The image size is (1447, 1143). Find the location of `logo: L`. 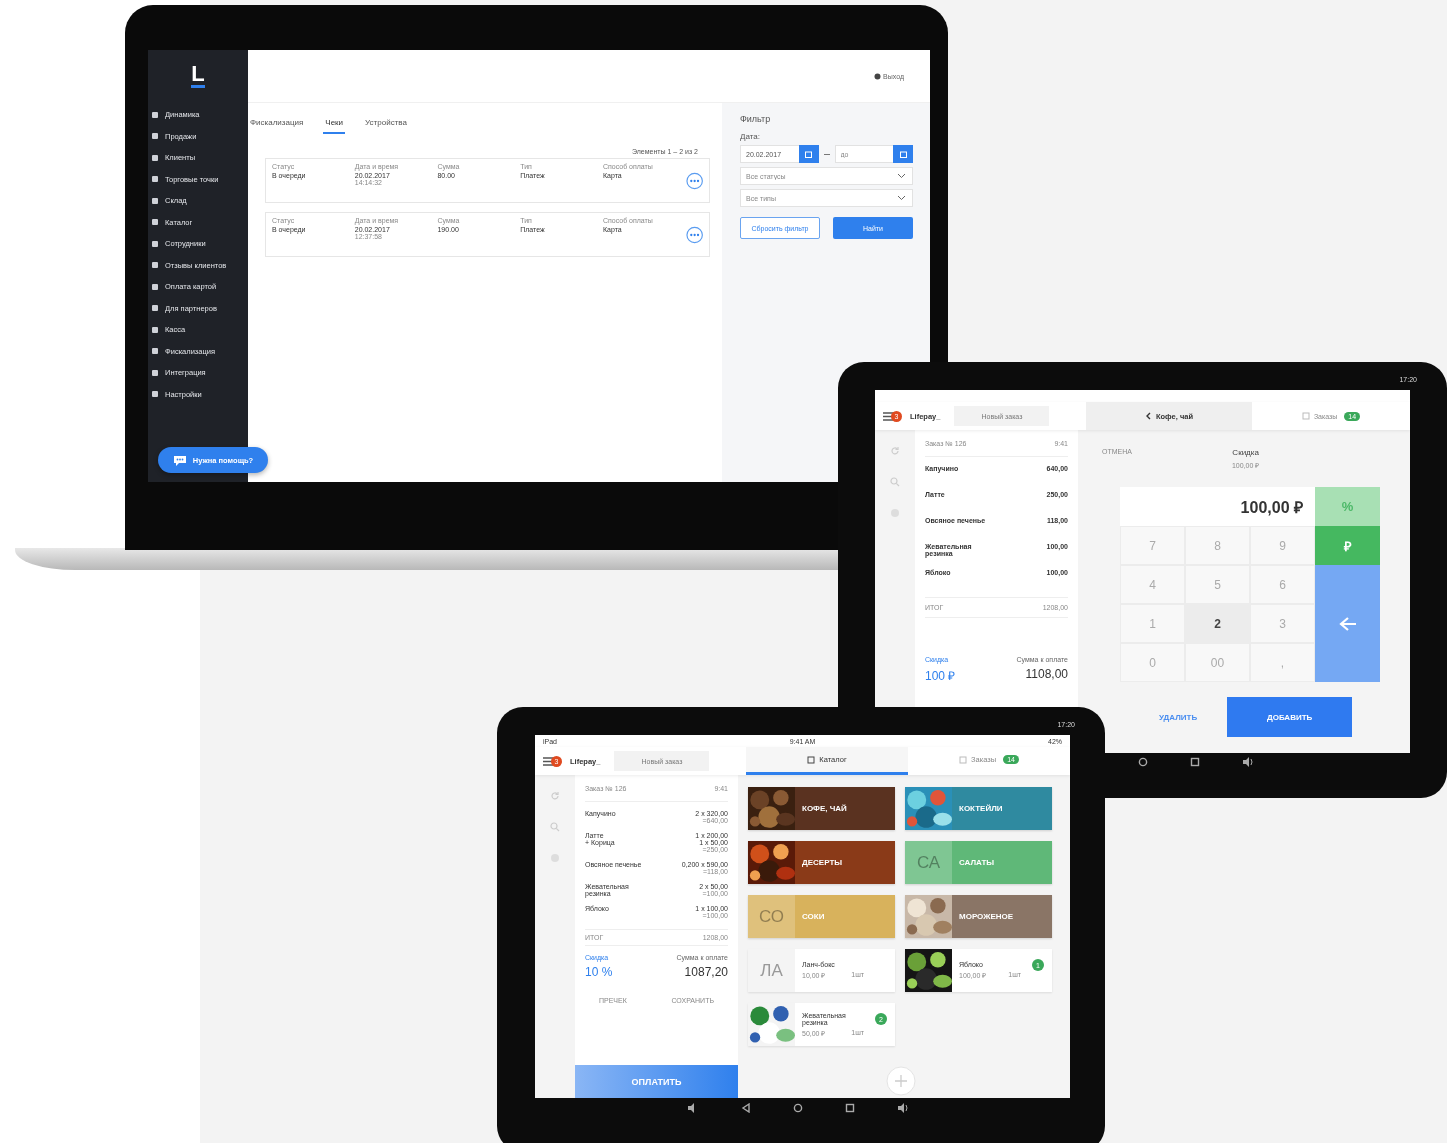

logo: L is located at coordinates (198, 76).